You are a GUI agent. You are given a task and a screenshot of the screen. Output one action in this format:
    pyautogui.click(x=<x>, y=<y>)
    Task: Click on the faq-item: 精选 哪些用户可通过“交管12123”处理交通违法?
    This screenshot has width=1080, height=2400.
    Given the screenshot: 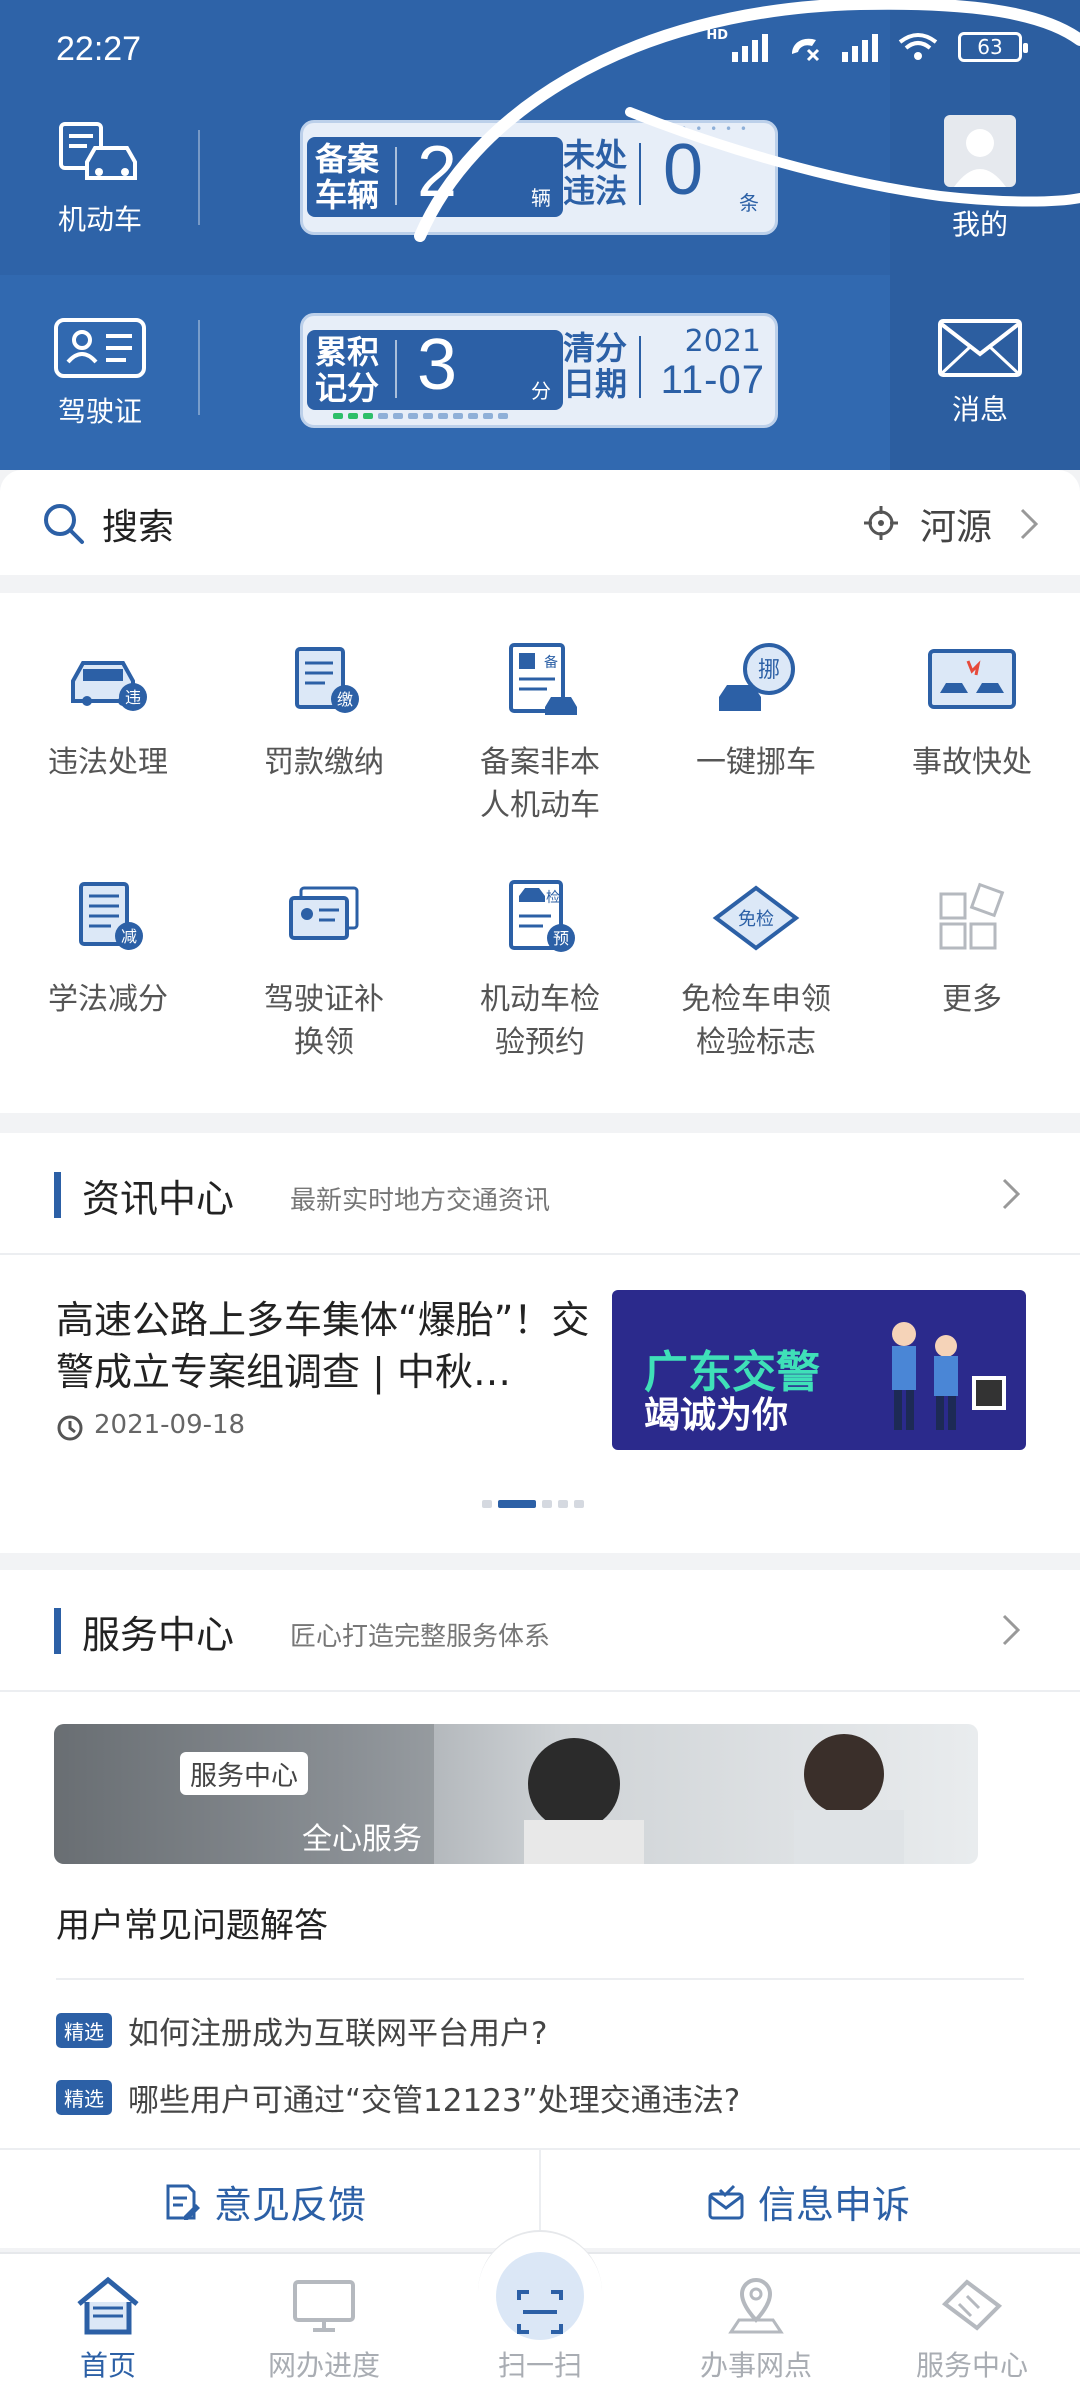 What is the action you would take?
    pyautogui.click(x=398, y=2097)
    